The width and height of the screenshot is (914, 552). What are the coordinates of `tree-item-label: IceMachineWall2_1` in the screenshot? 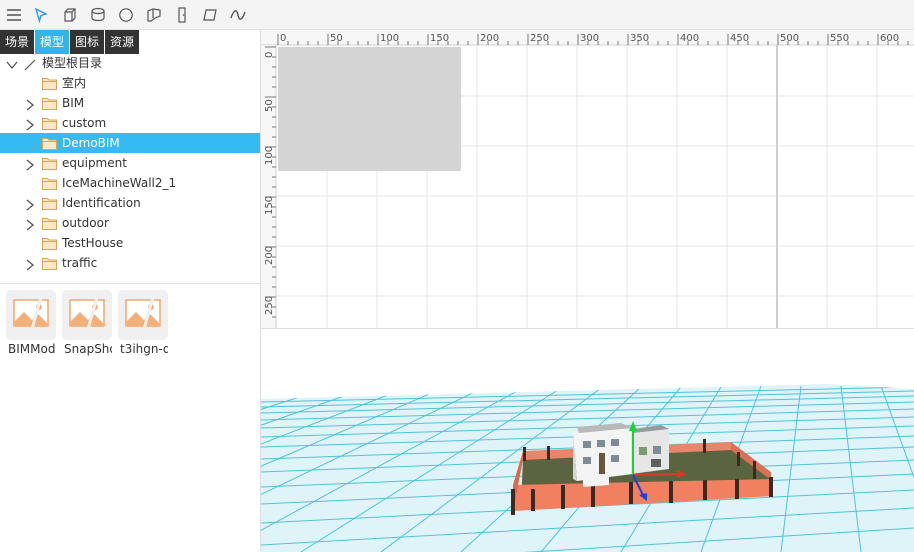 It's located at (119, 183).